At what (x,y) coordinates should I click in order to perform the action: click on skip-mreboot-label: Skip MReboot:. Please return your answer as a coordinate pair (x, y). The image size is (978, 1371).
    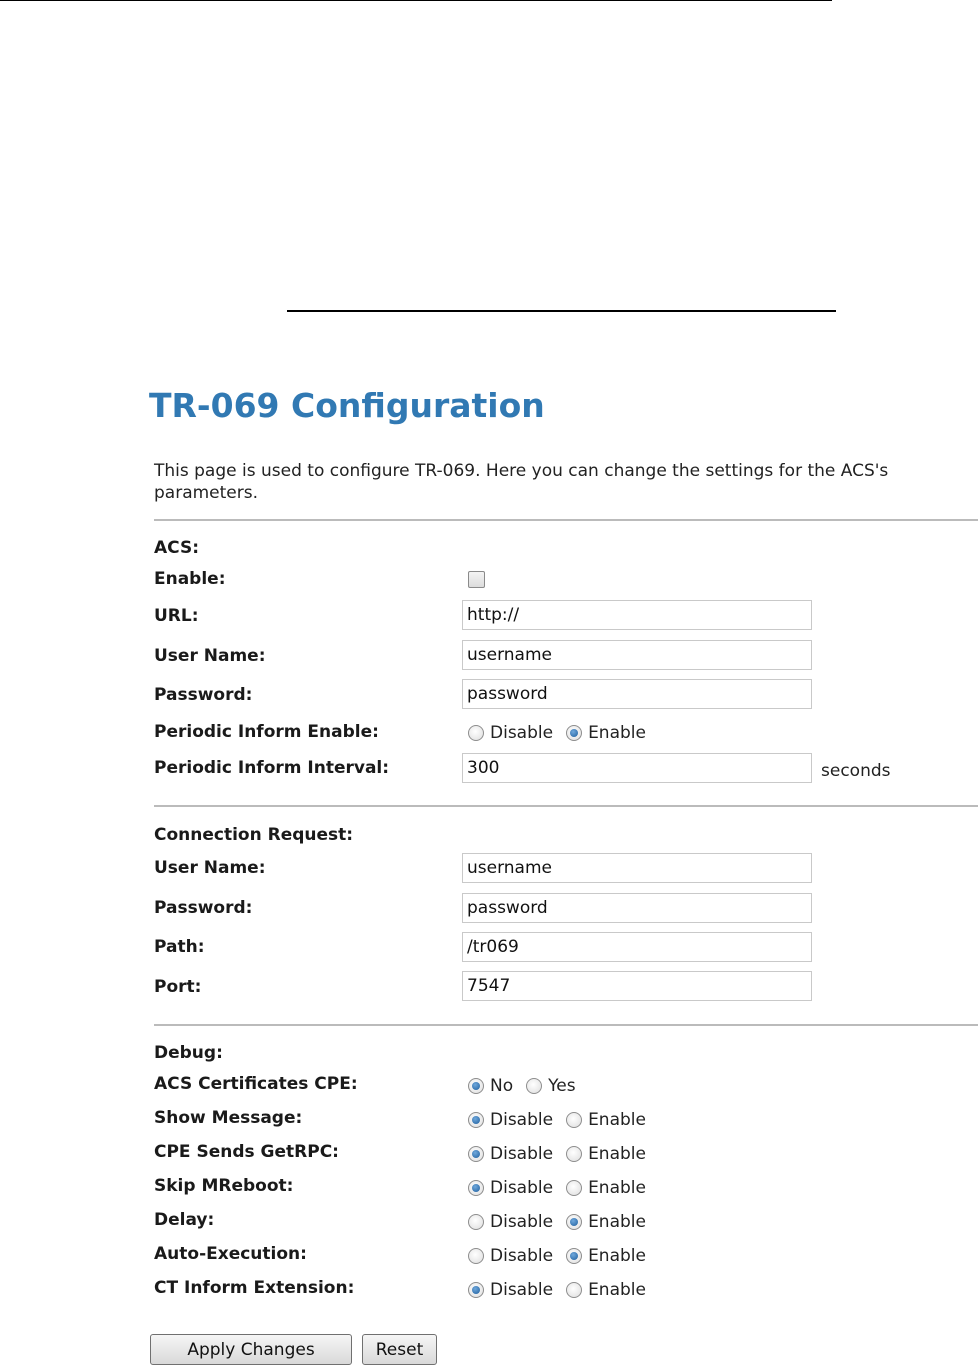
    Looking at the image, I should click on (224, 1186).